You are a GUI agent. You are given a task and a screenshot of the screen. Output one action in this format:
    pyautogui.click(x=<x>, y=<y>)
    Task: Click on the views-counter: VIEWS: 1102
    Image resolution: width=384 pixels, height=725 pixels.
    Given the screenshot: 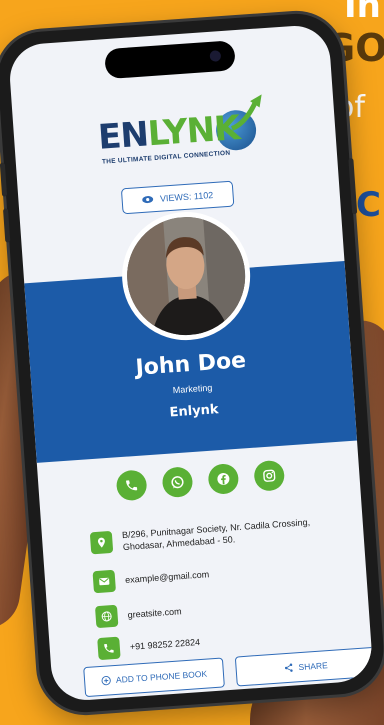 What is the action you would take?
    pyautogui.click(x=177, y=197)
    